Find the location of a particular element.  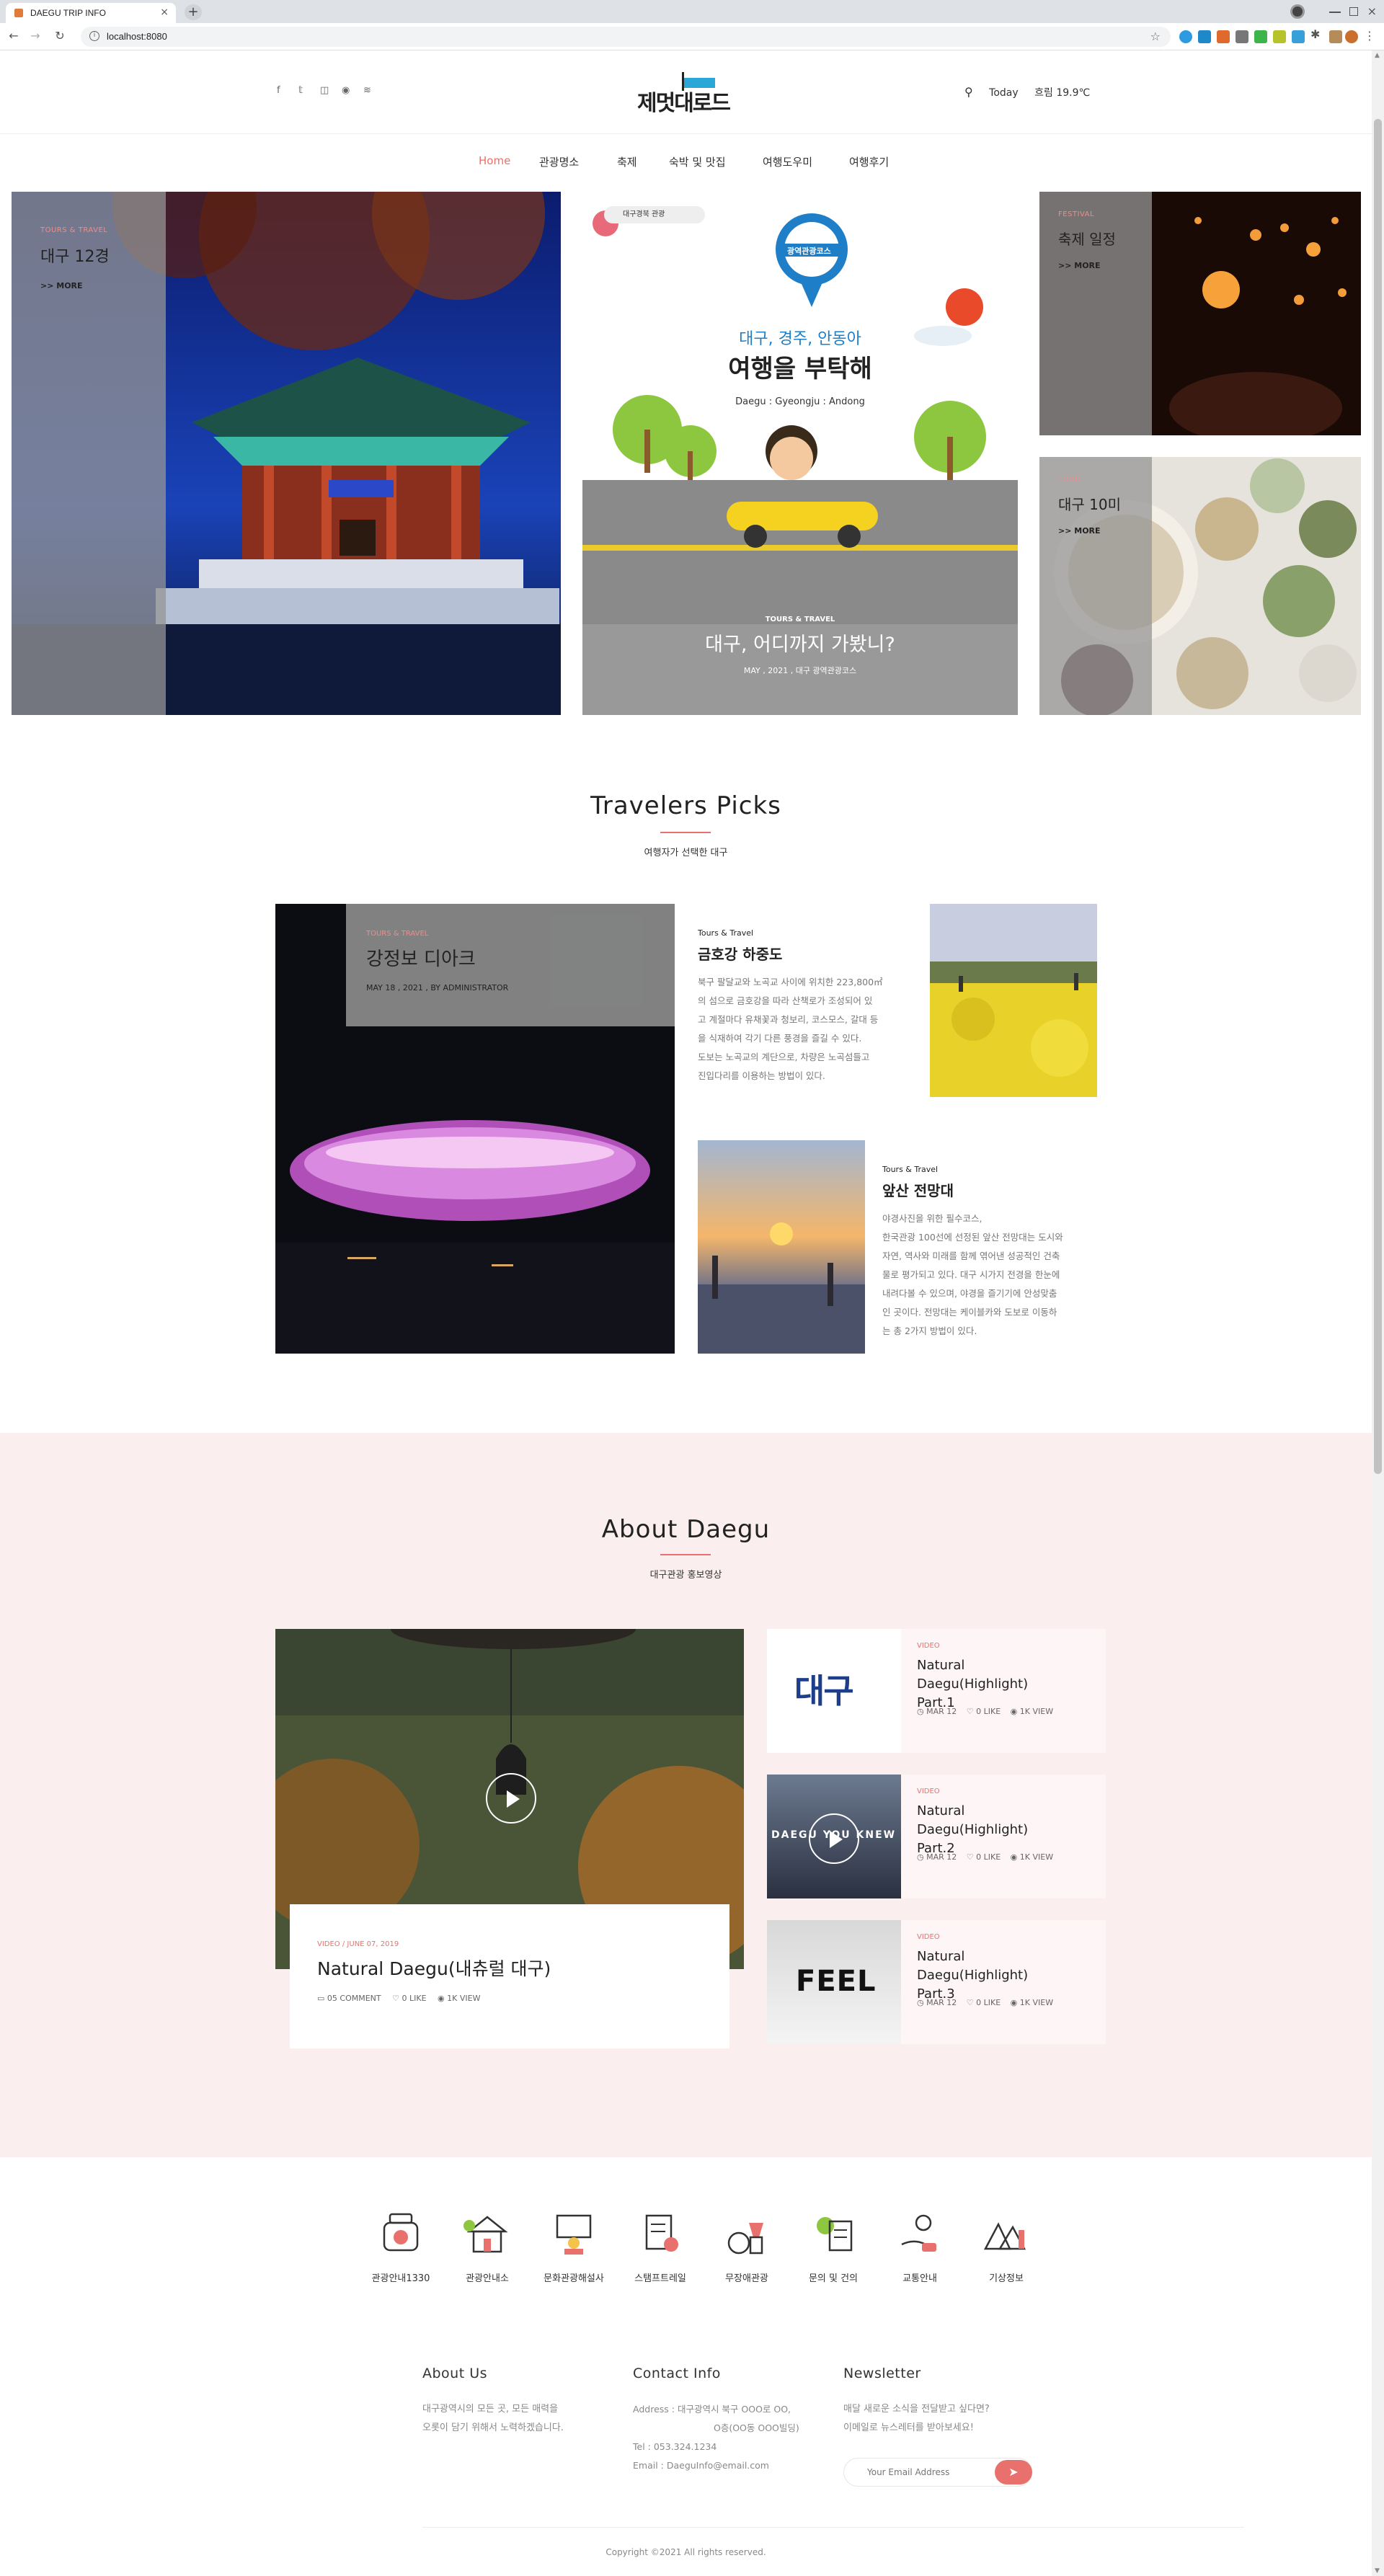

video-thumbnail: 대구 is located at coordinates (834, 1691).